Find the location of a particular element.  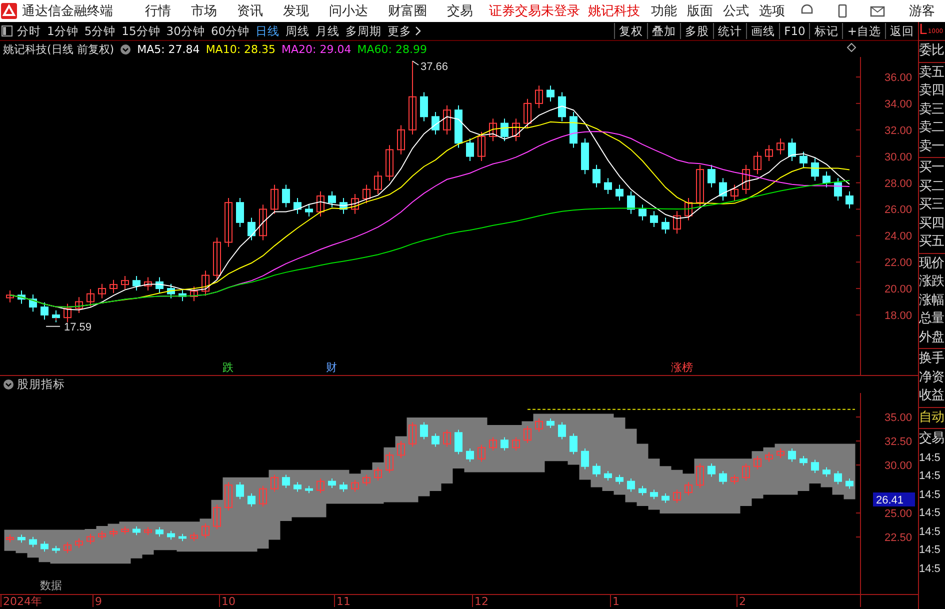

toolbar-button: 多股 is located at coordinates (697, 31).